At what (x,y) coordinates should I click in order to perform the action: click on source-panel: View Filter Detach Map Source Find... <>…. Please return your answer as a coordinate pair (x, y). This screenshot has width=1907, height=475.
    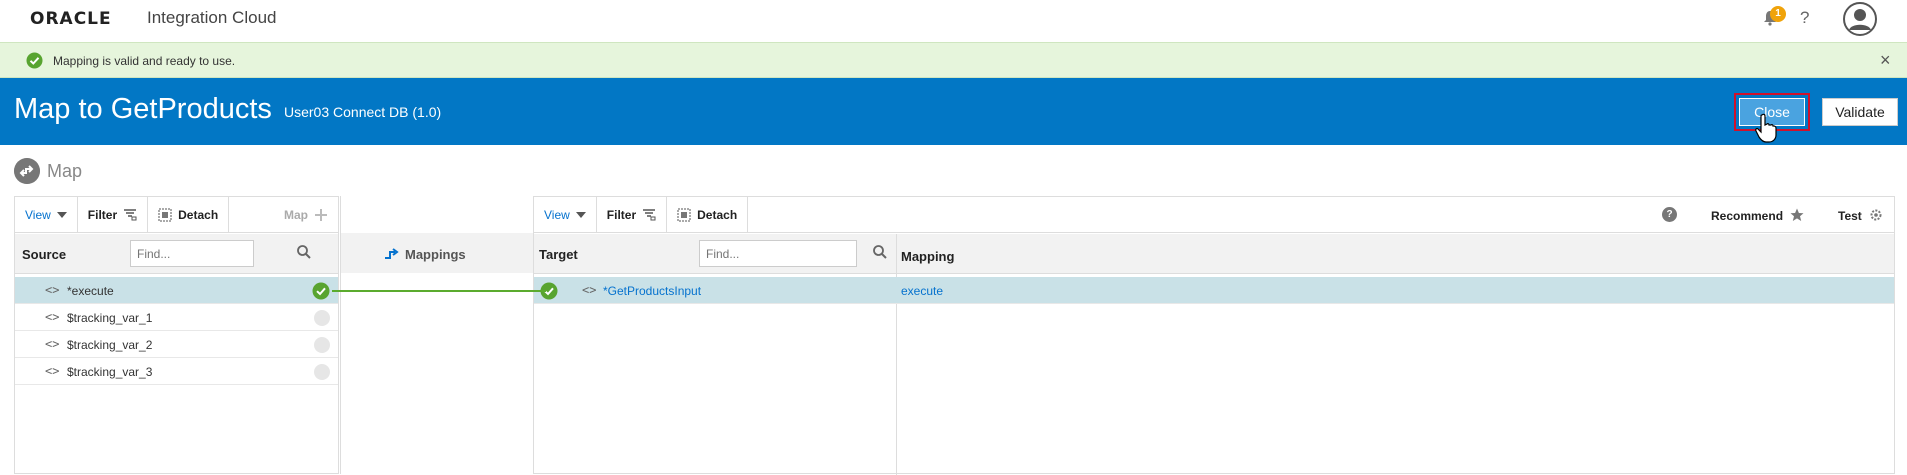
    Looking at the image, I should click on (176, 335).